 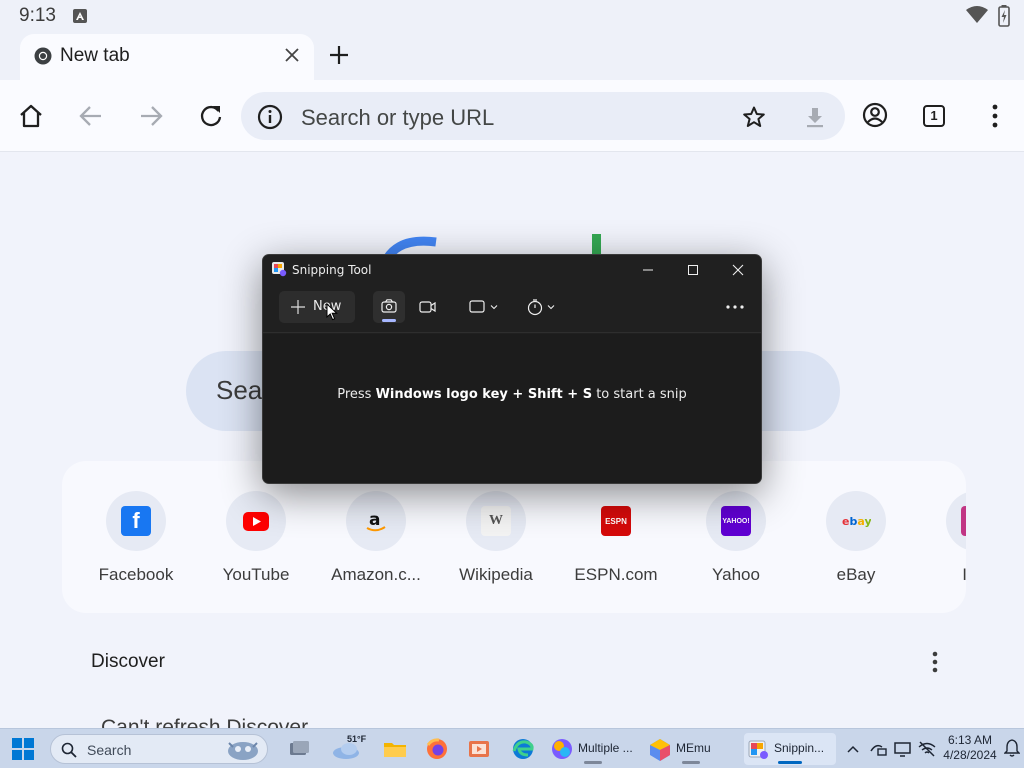 What do you see at coordinates (512, 309) in the screenshot?
I see `snipping-tool-commandbar: New` at bounding box center [512, 309].